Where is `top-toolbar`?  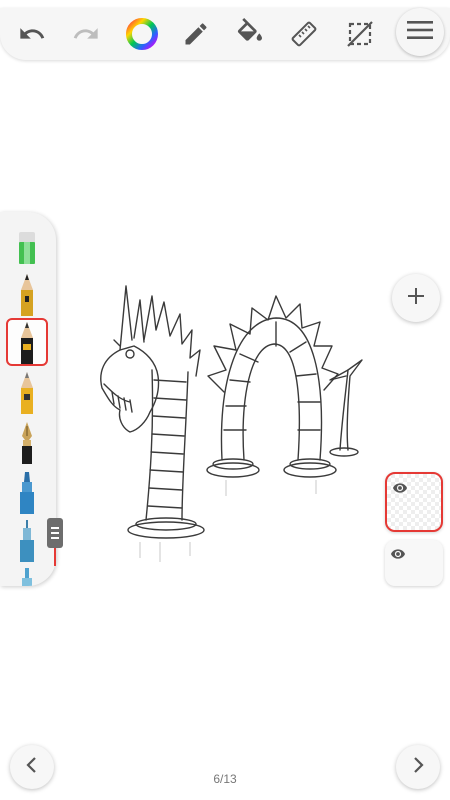 top-toolbar is located at coordinates (225, 34).